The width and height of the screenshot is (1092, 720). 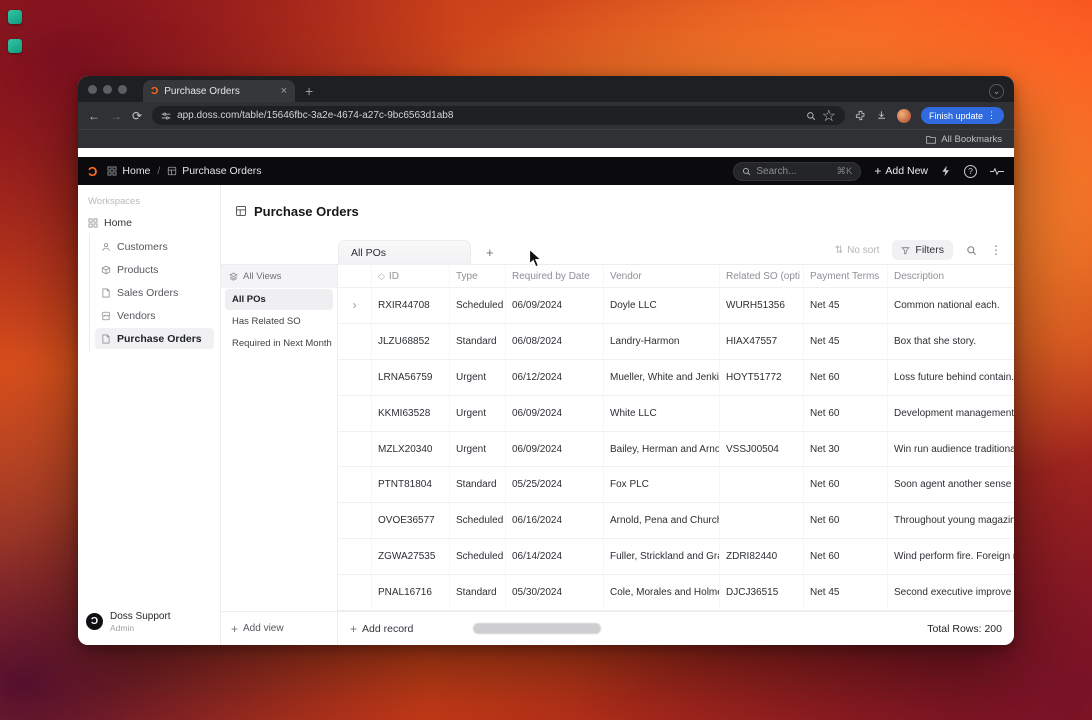 What do you see at coordinates (662, 341) in the screenshot?
I see `cell-vendor: Landry-Harmon` at bounding box center [662, 341].